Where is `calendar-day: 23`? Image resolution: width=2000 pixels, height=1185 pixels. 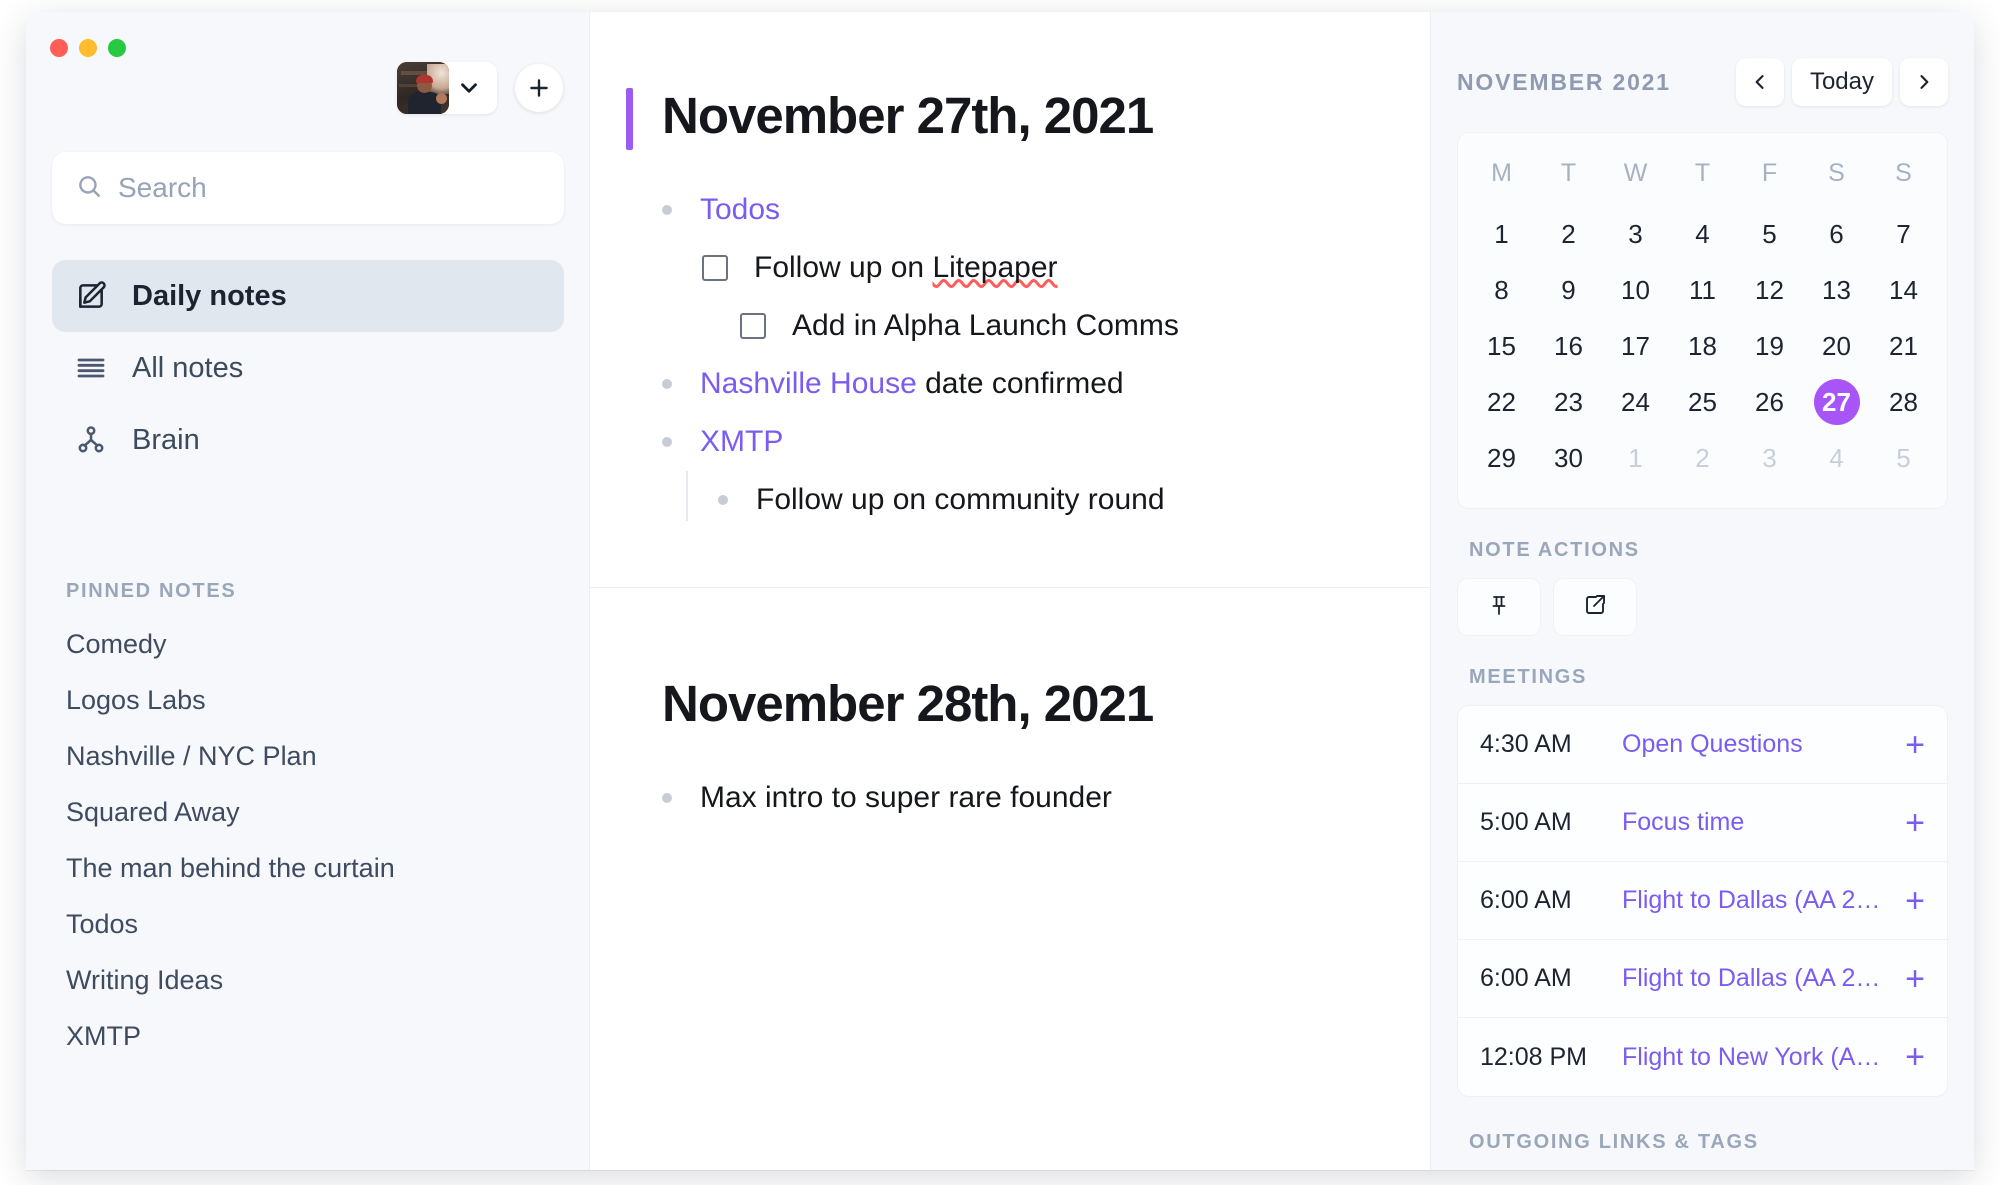 calendar-day: 23 is located at coordinates (1568, 402).